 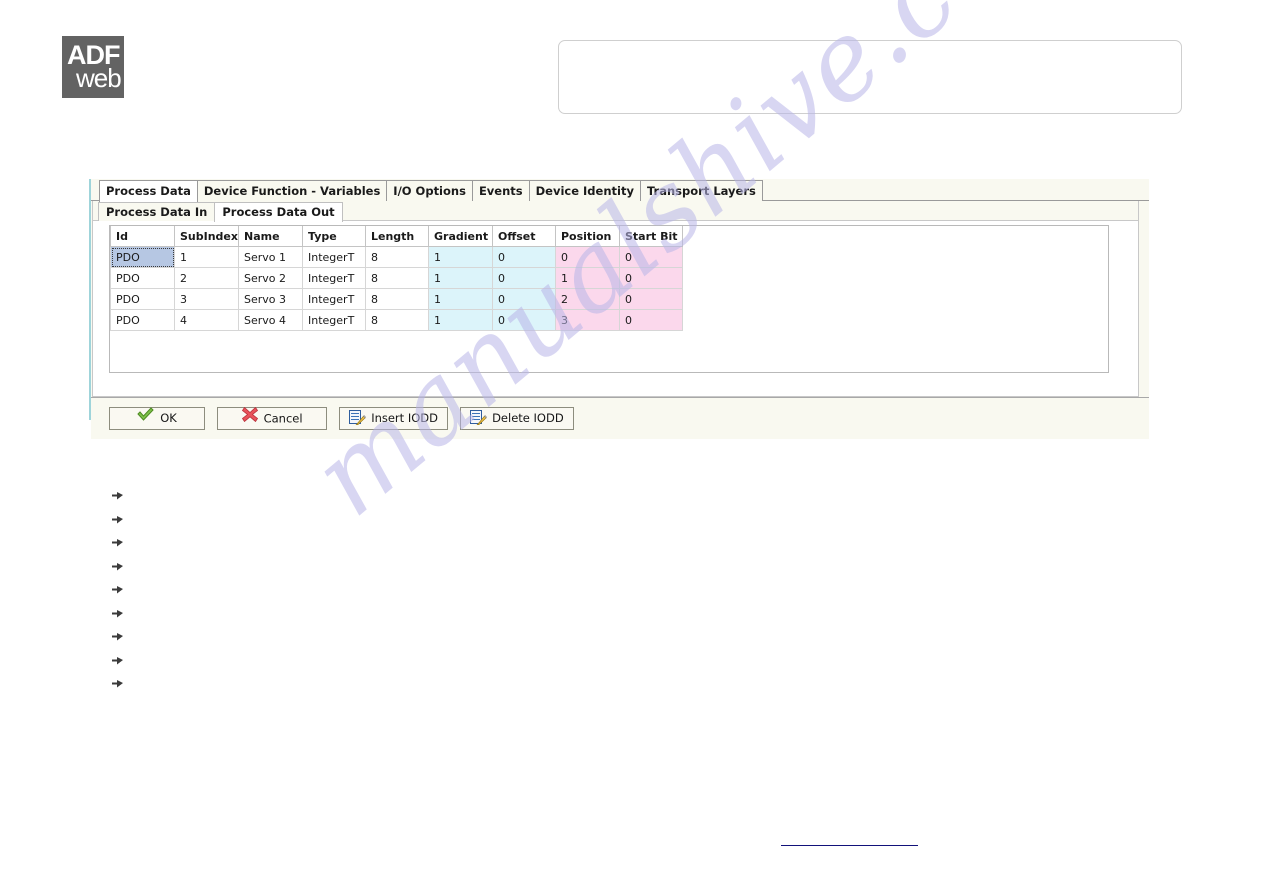 What do you see at coordinates (206, 236) in the screenshot?
I see `column-header-subindex: SubIndex` at bounding box center [206, 236].